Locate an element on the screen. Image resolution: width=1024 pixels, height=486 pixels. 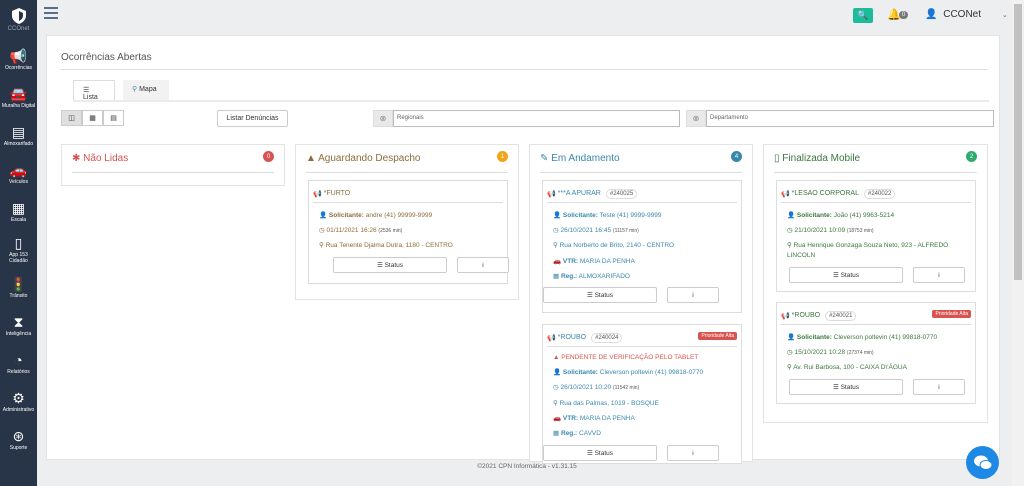
column-title: ✎ Em Andamento is located at coordinates (580, 158).